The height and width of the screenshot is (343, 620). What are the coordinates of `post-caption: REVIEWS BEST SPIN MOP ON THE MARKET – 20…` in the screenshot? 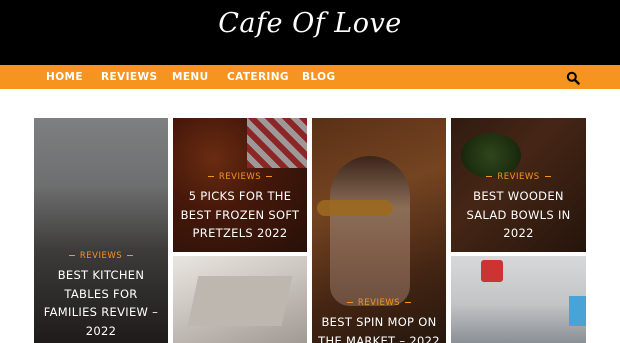 It's located at (379, 320).